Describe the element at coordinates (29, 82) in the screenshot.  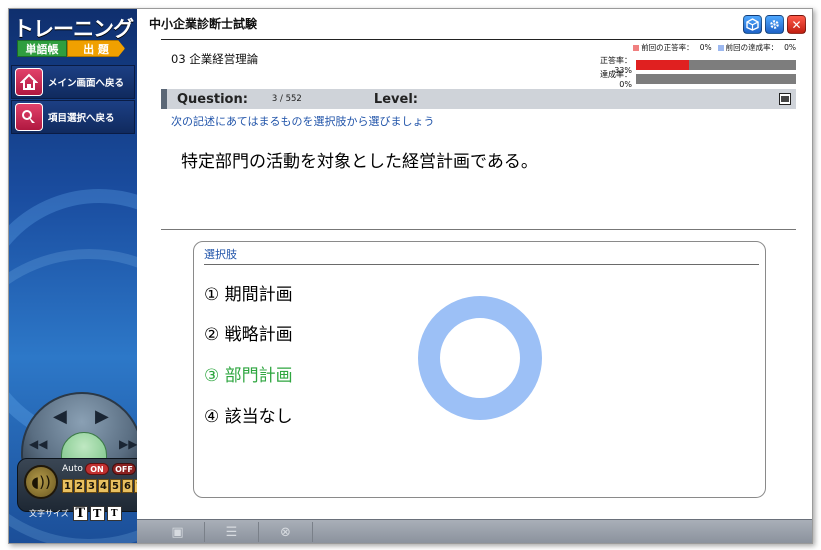
I see `home-icon` at that location.